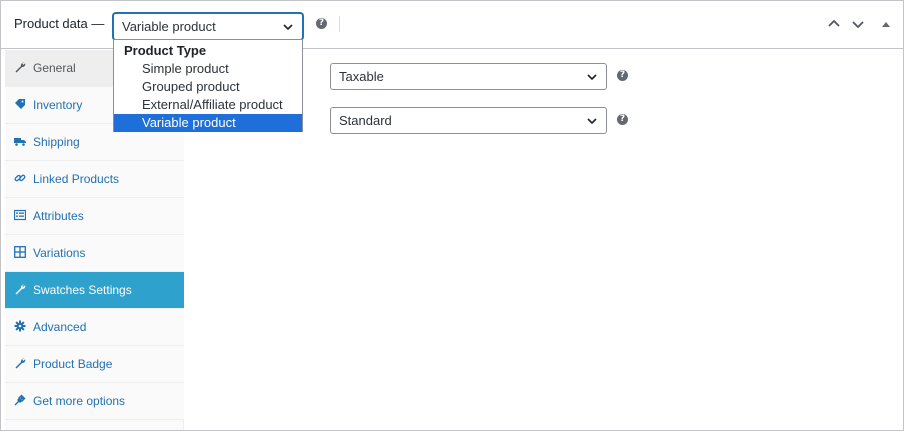 The width and height of the screenshot is (904, 431). I want to click on tab-linked-products: Linked Products, so click(94, 179).